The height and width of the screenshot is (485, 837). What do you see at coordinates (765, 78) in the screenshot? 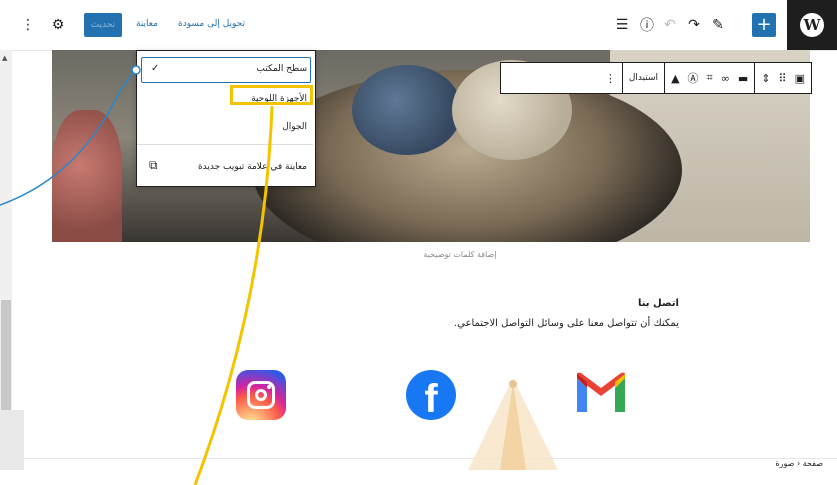
I see `move-up-down-icon: ⇕` at bounding box center [765, 78].